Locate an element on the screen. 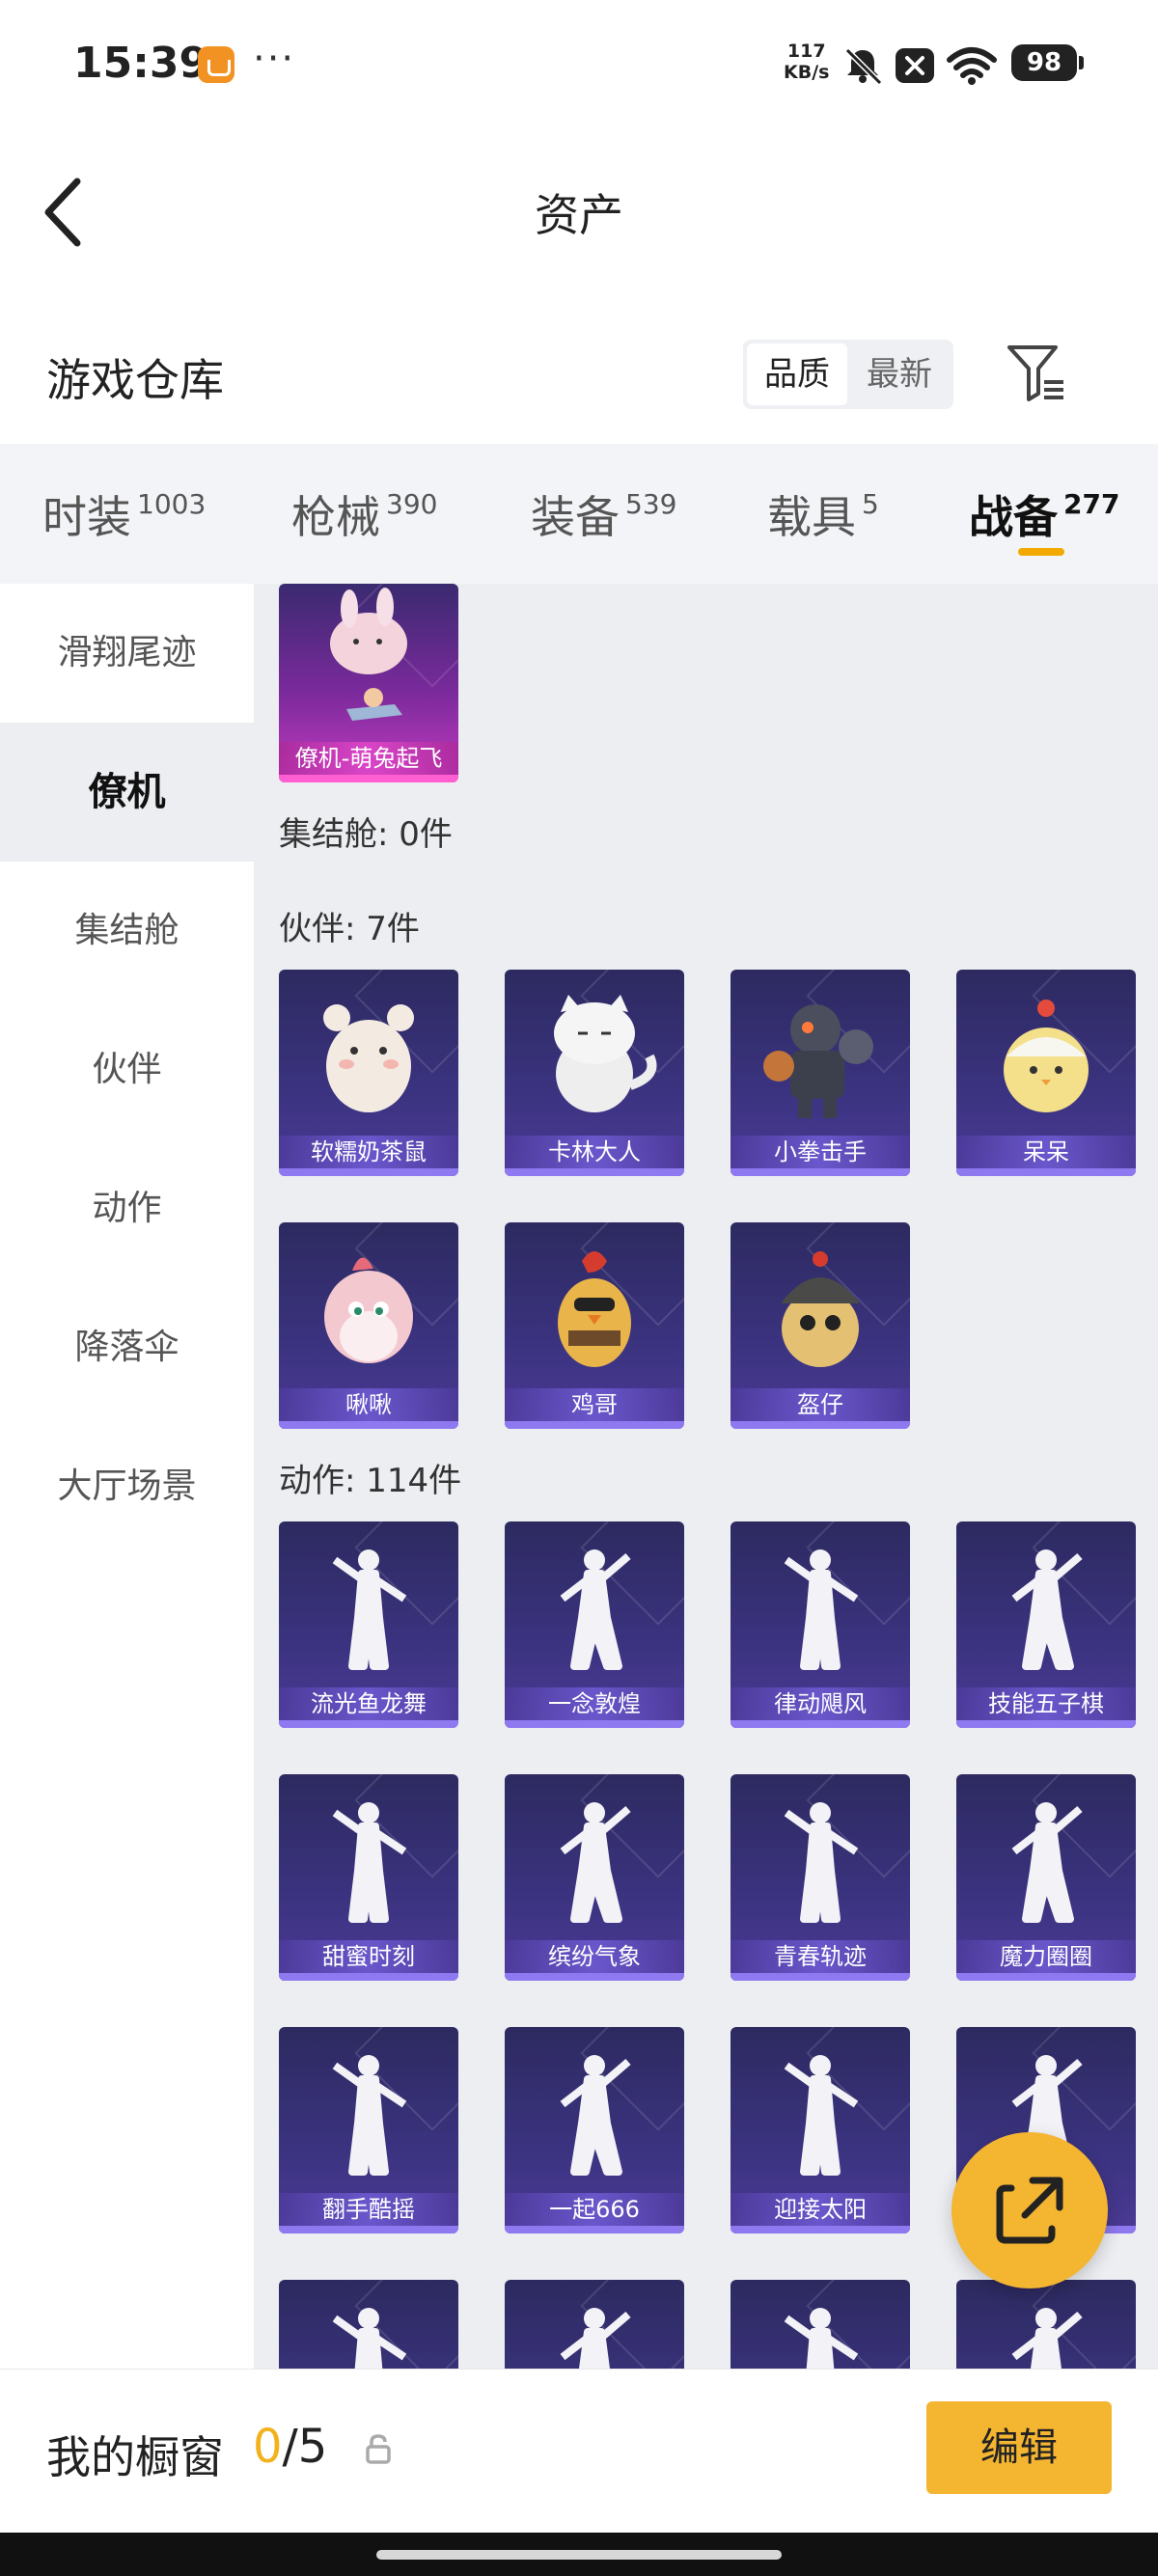 The height and width of the screenshot is (2576, 1158). section-partner: 伙伴: 7件 is located at coordinates (349, 929).